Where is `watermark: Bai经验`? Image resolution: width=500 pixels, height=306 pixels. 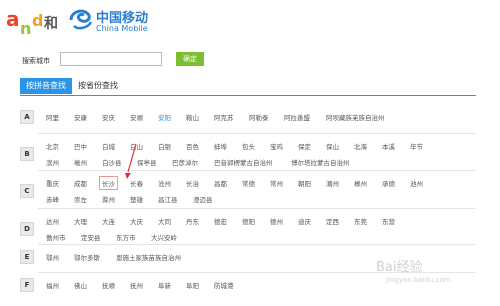 watermark: Bai经验 is located at coordinates (399, 267).